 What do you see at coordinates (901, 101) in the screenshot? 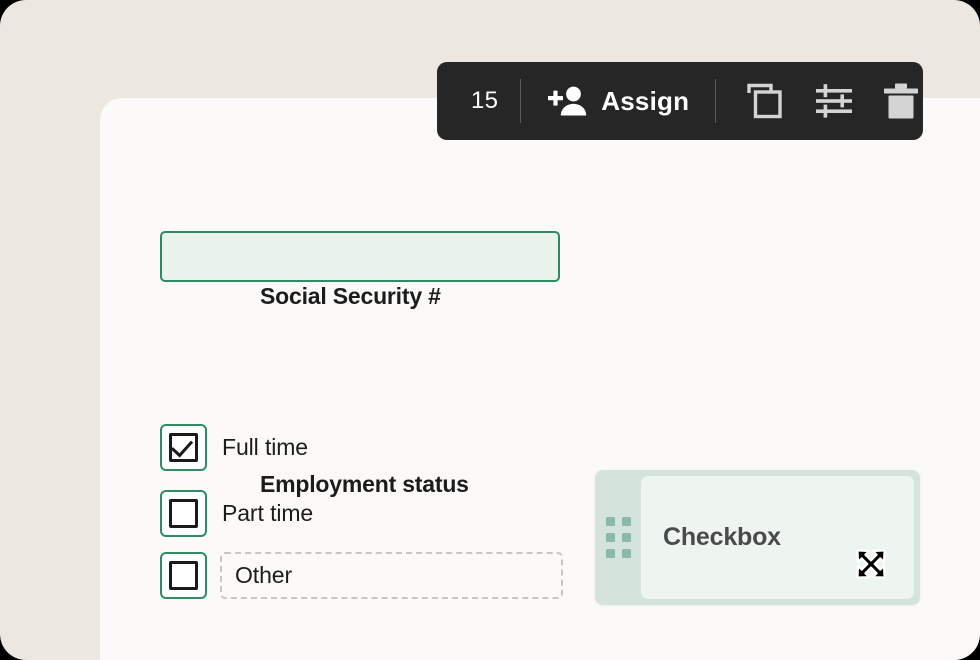
I see `trash-icon` at bounding box center [901, 101].